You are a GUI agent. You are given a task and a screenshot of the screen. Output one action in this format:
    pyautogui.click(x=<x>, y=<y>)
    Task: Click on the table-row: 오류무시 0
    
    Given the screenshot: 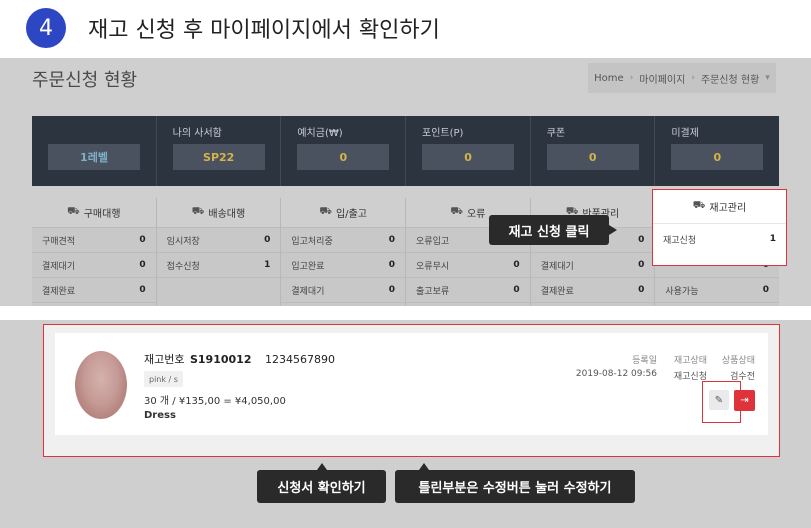 What is the action you would take?
    pyautogui.click(x=468, y=265)
    